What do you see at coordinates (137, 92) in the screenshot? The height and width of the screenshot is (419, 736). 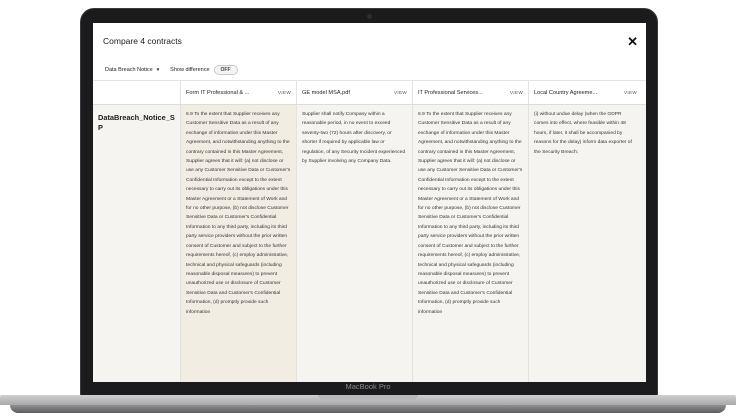 I see `header-empty-cell` at bounding box center [137, 92].